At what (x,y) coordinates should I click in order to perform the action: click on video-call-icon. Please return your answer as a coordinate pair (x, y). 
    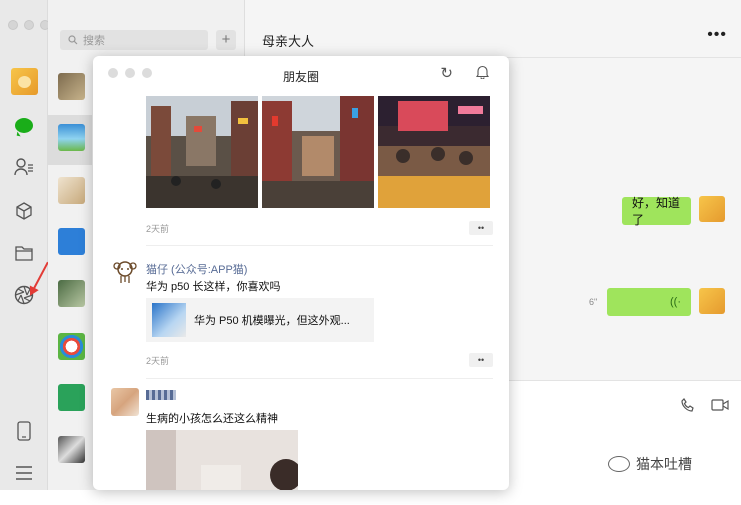
    Looking at the image, I should click on (720, 406).